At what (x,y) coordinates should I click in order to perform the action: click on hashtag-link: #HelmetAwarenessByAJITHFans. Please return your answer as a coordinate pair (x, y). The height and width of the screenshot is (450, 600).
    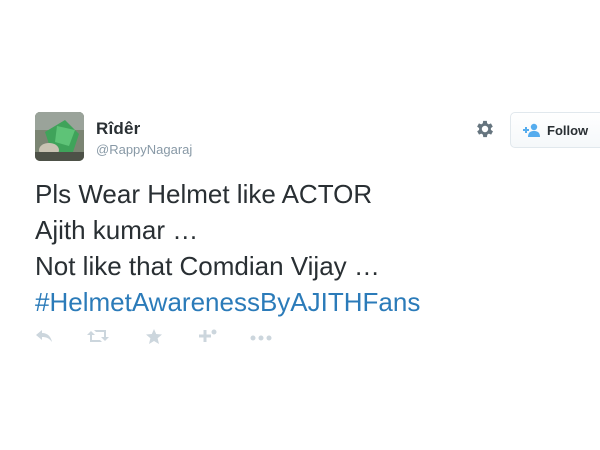
    Looking at the image, I should click on (227, 302).